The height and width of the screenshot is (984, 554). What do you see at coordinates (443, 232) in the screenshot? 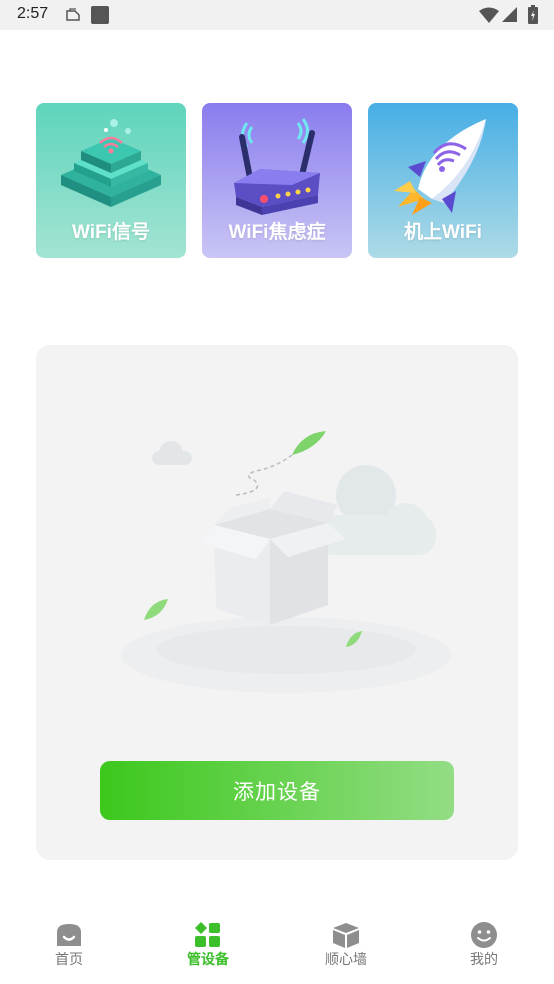
I see `card-label: 机上WiFi` at bounding box center [443, 232].